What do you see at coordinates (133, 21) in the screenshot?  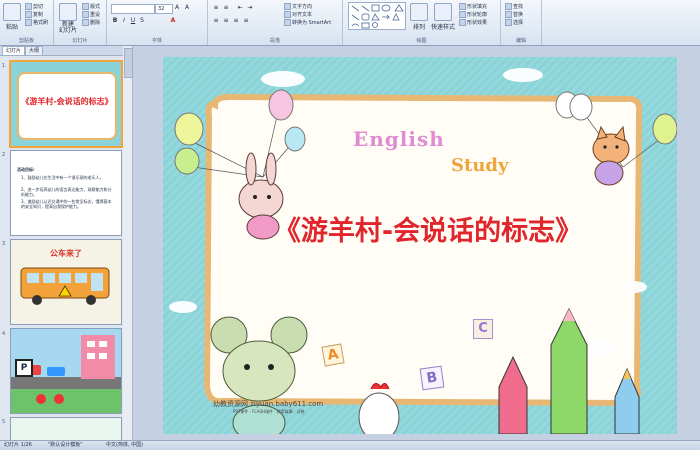 I see `underline-button: U` at bounding box center [133, 21].